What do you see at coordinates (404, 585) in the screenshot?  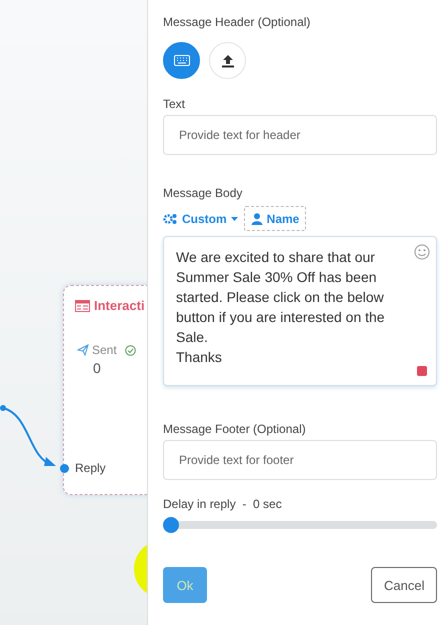 I see `cancel-button: Cancel` at bounding box center [404, 585].